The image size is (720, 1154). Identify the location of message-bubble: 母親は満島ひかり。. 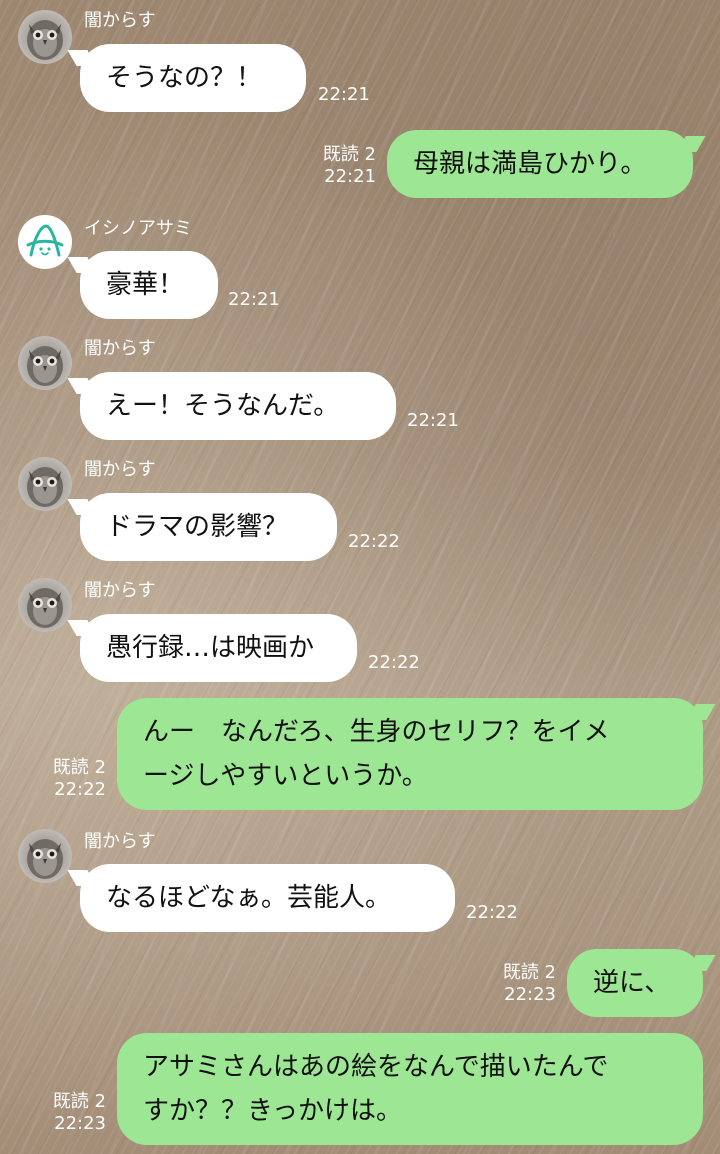
(540, 164).